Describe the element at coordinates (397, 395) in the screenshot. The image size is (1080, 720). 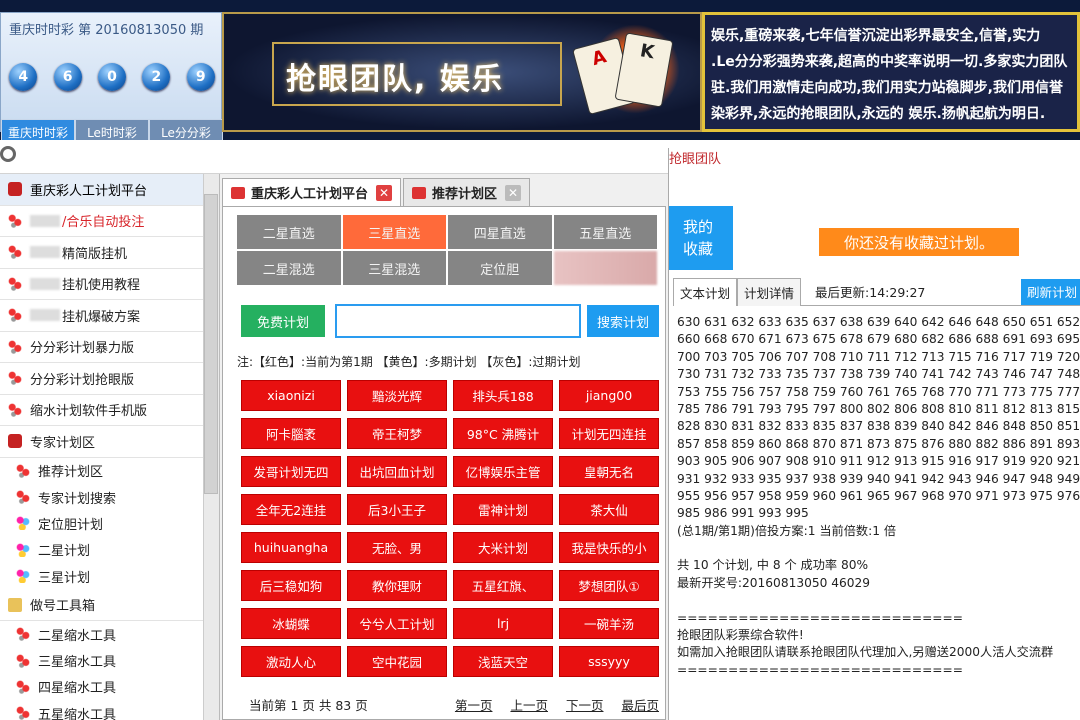
I see `plan-button: 黯淡光辉` at that location.